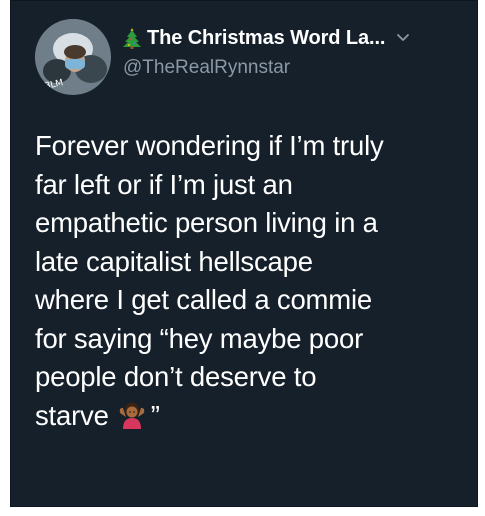  Describe the element at coordinates (132, 38) in the screenshot. I see `christmas-tree-icon` at that location.